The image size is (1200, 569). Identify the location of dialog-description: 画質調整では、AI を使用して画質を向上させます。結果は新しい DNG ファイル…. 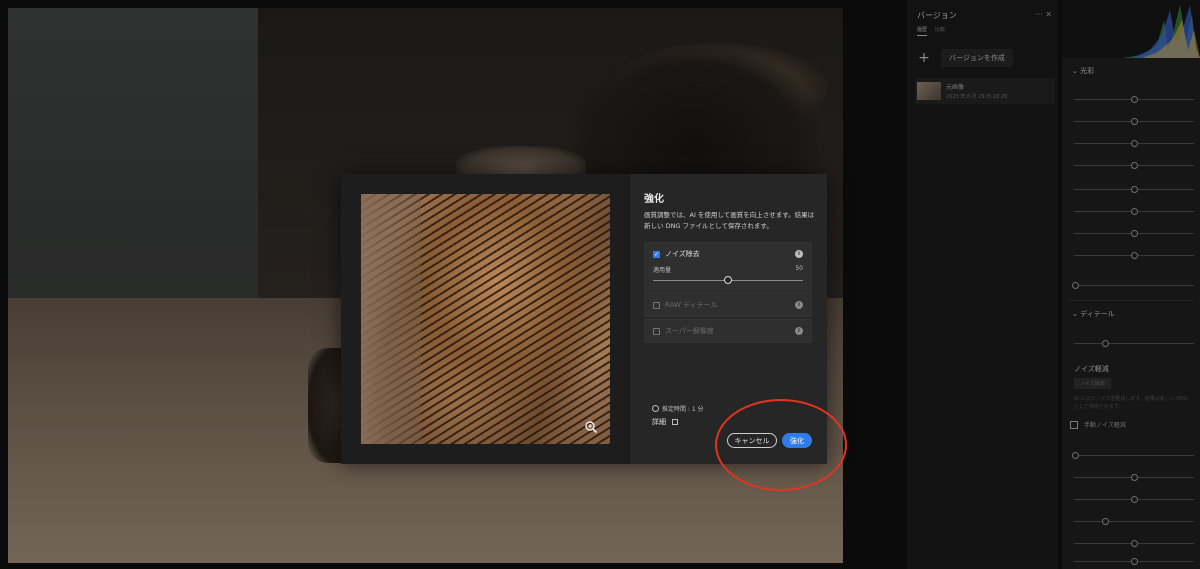
(729, 220).